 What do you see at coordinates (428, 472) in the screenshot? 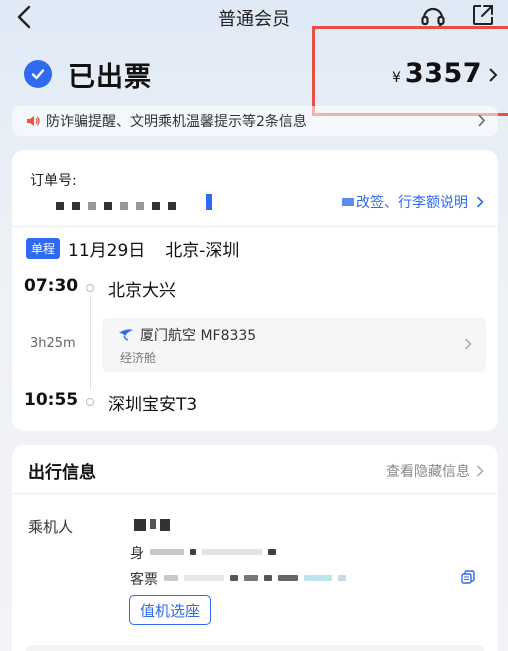
I see `view-hidden-info-text: 查看隐藏信息` at bounding box center [428, 472].